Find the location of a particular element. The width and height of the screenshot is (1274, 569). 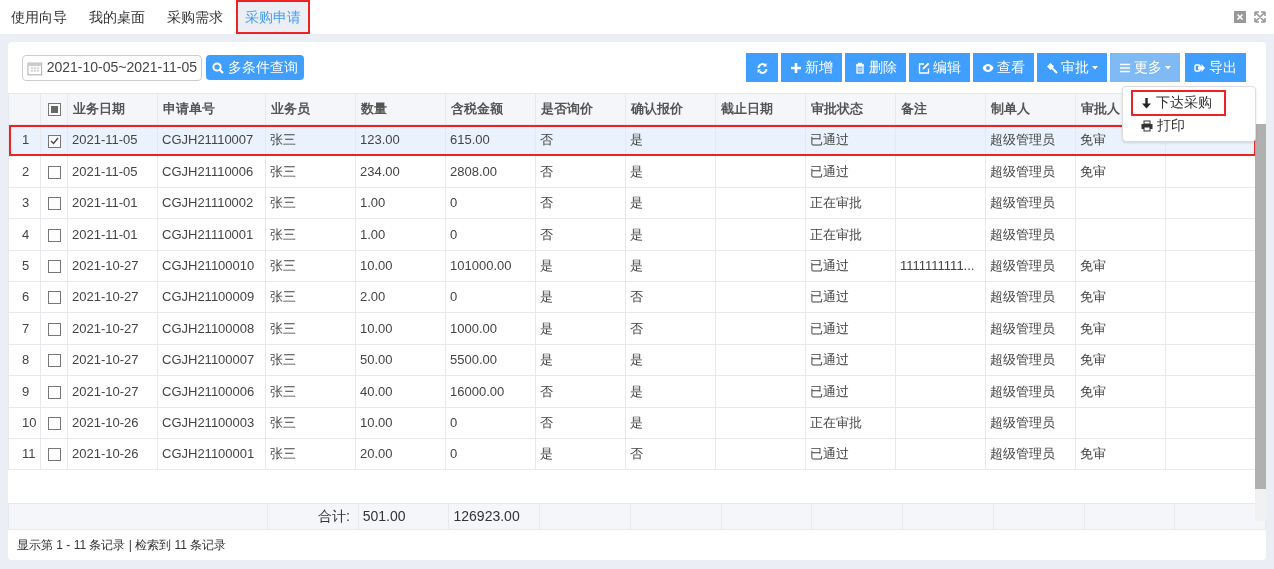

table-row: 5 2021-10-27 CGJH21100010 张三 10.00 101000.00 是 是 已通过 1111111111... 超级管理员 免审 is located at coordinates (632, 266).